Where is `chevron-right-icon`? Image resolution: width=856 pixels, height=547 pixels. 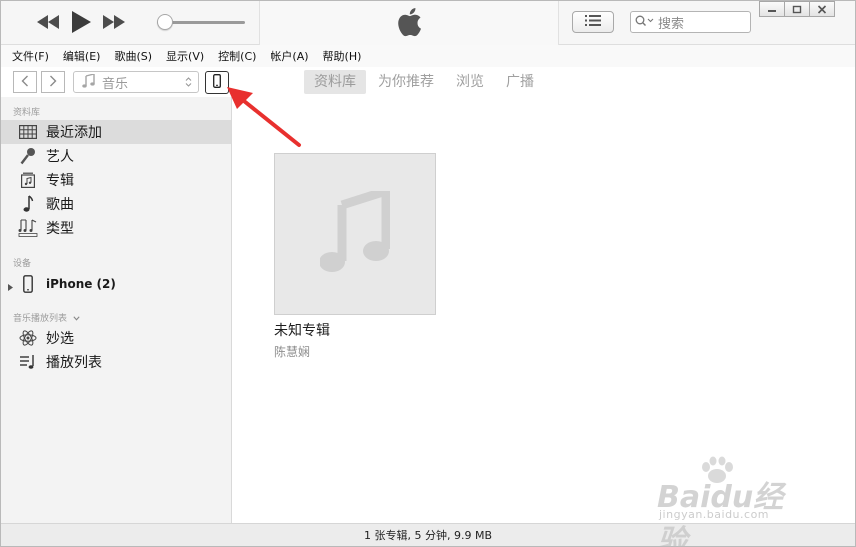
chevron-right-icon is located at coordinates (53, 82).